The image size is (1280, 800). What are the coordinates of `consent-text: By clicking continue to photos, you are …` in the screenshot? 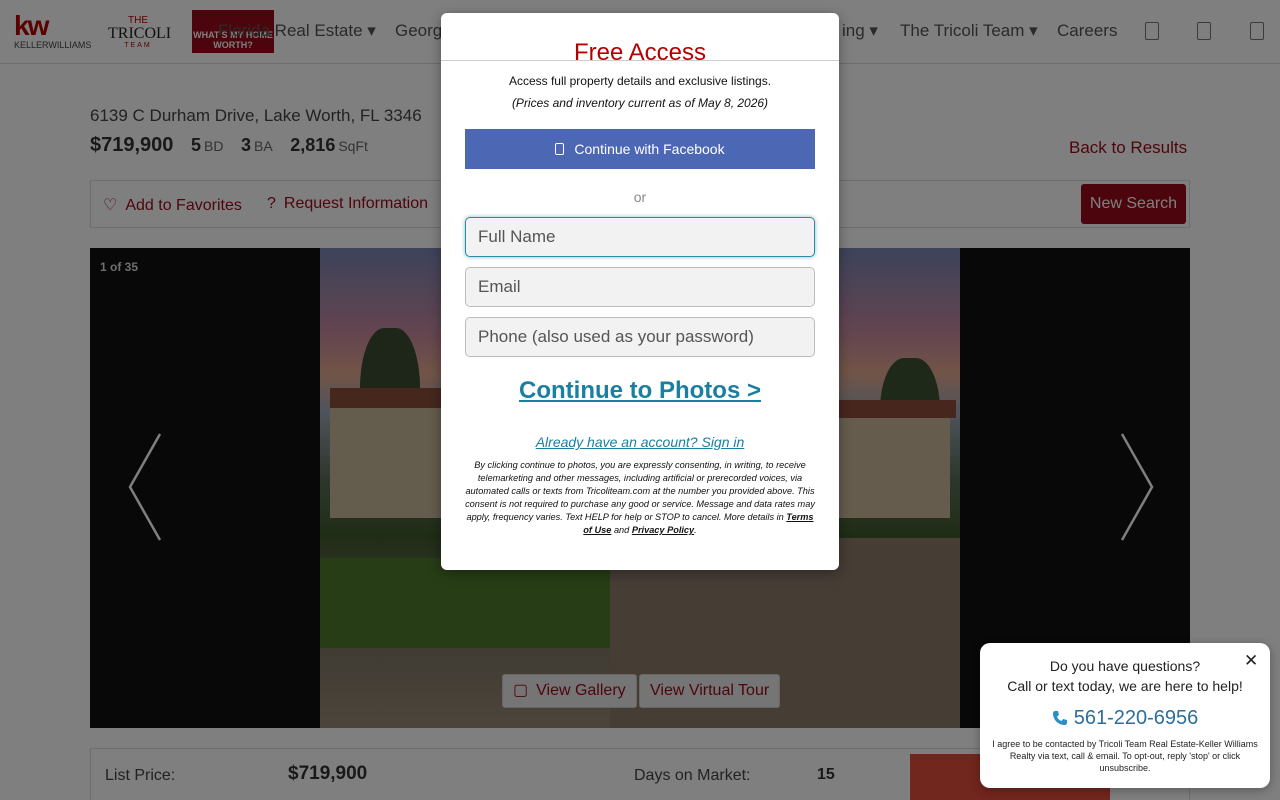 It's located at (640, 498).